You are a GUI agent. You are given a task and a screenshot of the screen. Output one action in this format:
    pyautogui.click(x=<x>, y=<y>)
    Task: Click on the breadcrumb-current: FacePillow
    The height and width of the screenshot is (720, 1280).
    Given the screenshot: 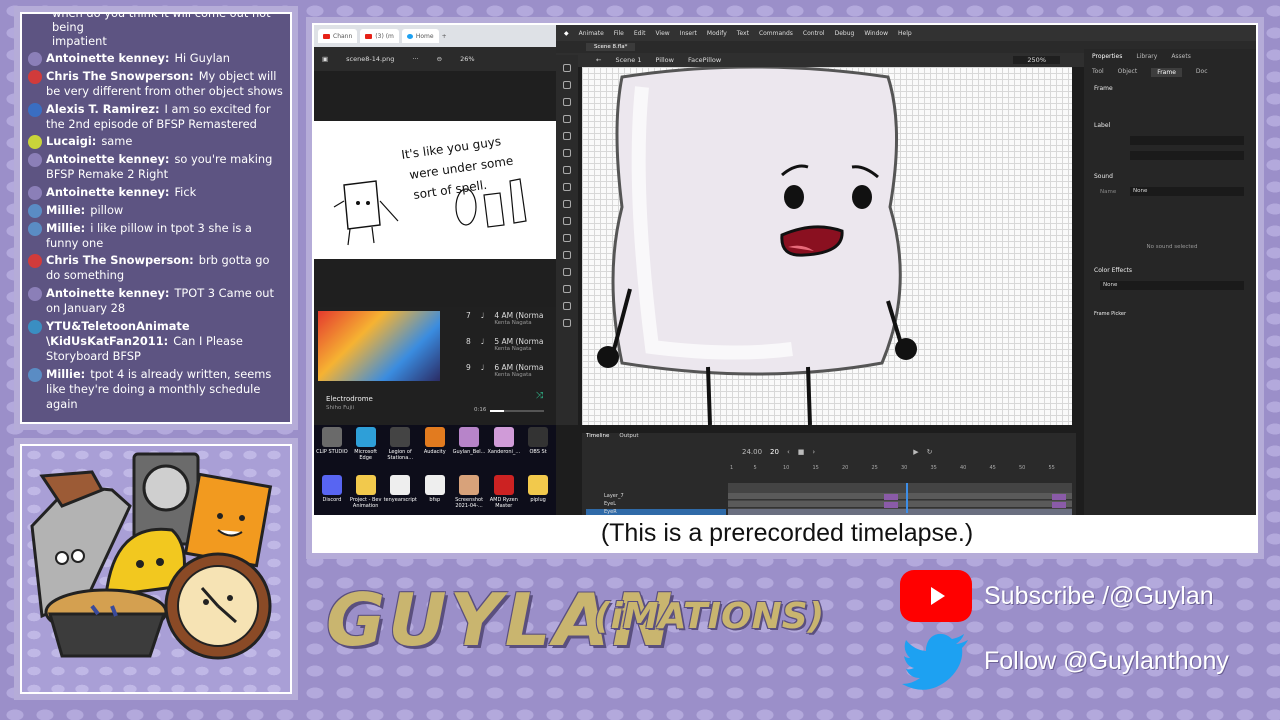 What is the action you would take?
    pyautogui.click(x=704, y=60)
    